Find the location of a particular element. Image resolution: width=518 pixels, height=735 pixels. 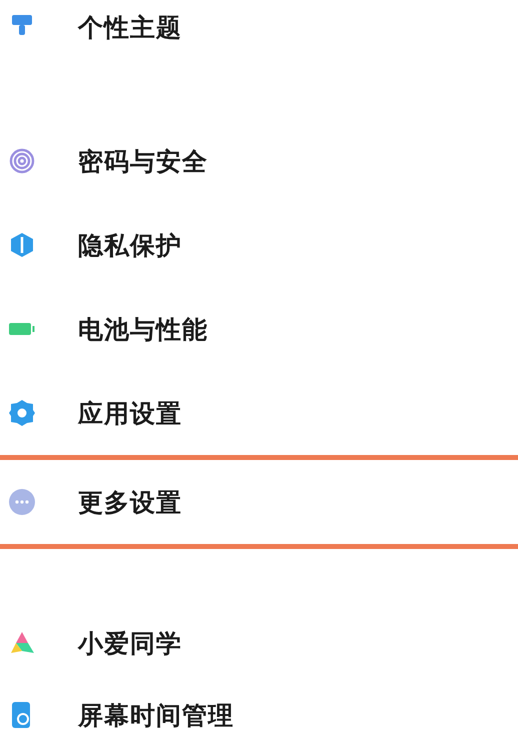

settings-icon is located at coordinates (22, 413).